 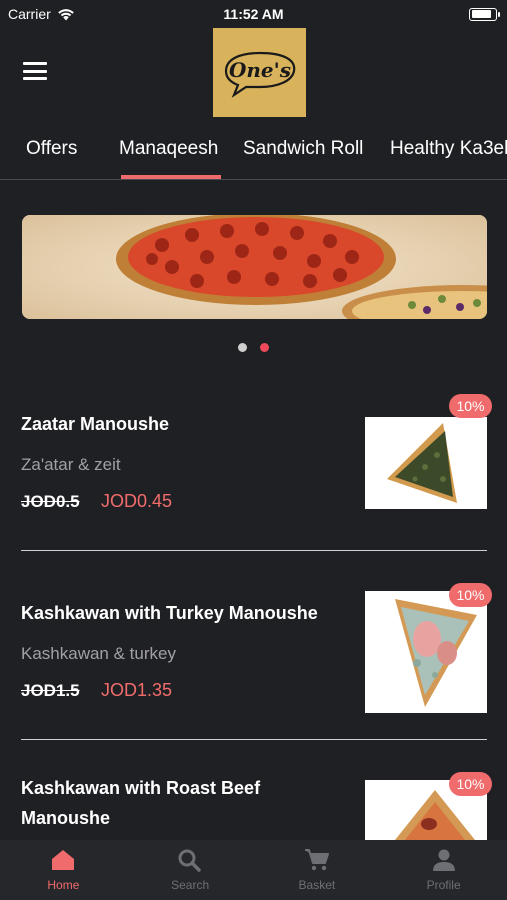 I want to click on carrier-label: Carrier, so click(x=29, y=14).